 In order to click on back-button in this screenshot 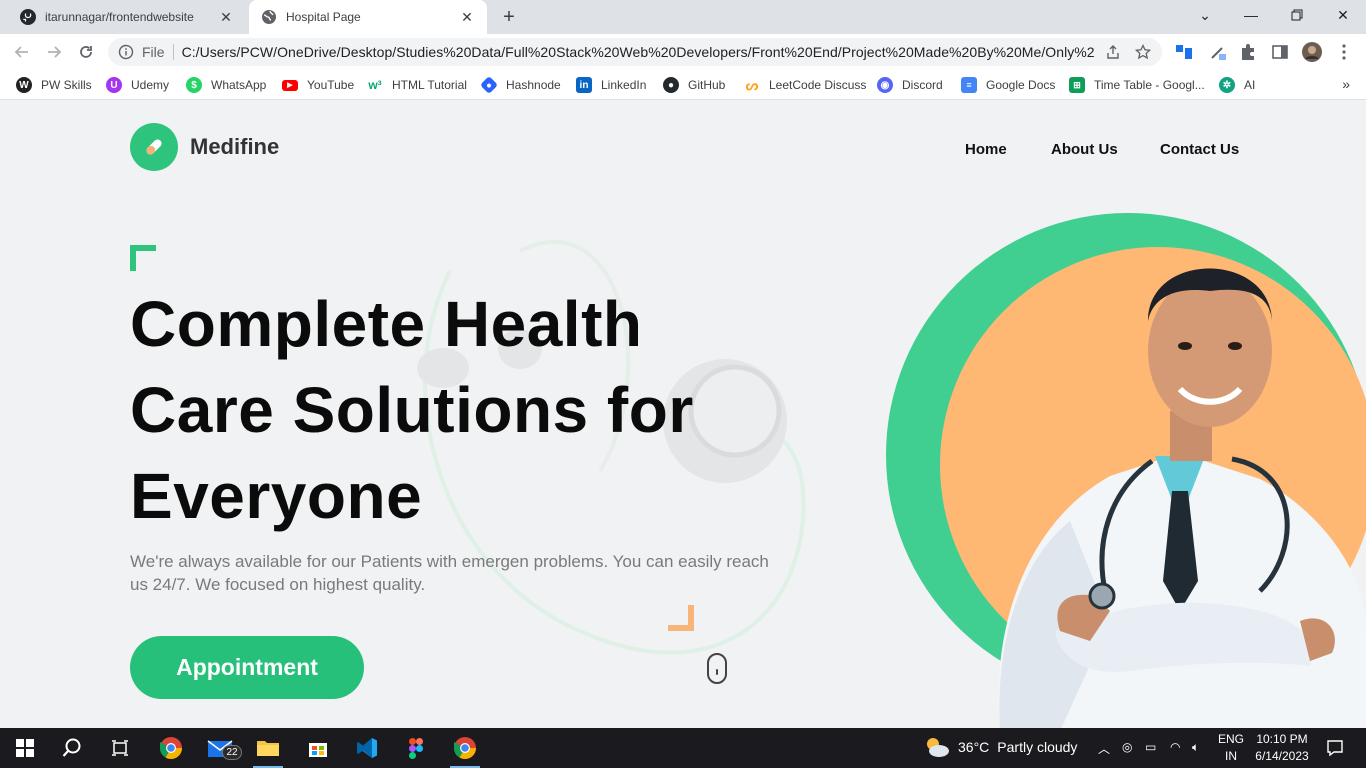, I will do `click(22, 52)`.